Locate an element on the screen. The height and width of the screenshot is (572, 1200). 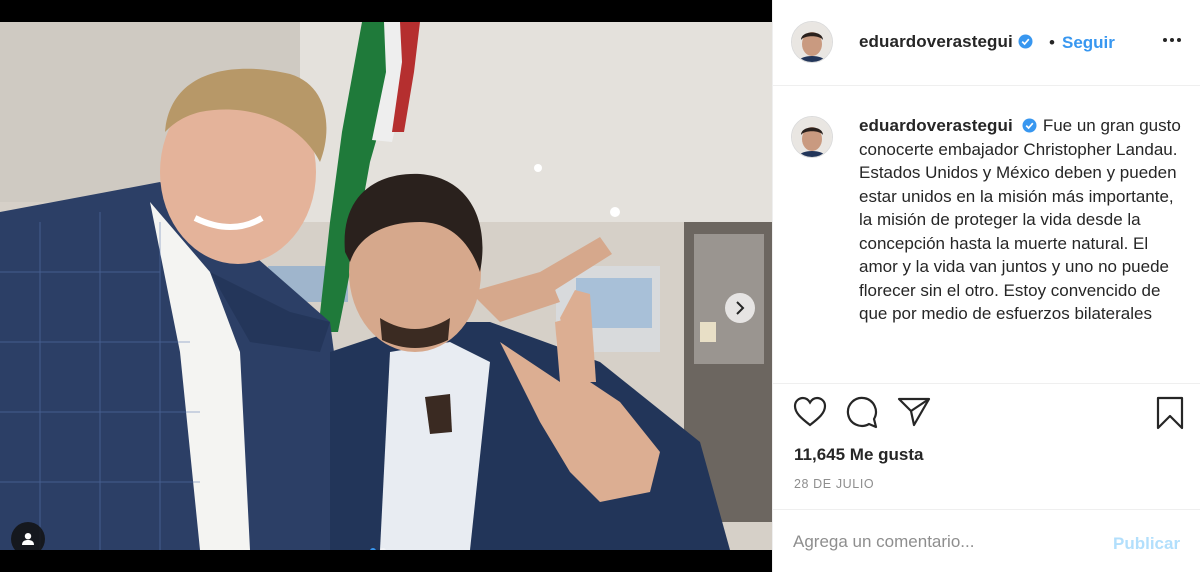
chevron-right-icon is located at coordinates (740, 308).